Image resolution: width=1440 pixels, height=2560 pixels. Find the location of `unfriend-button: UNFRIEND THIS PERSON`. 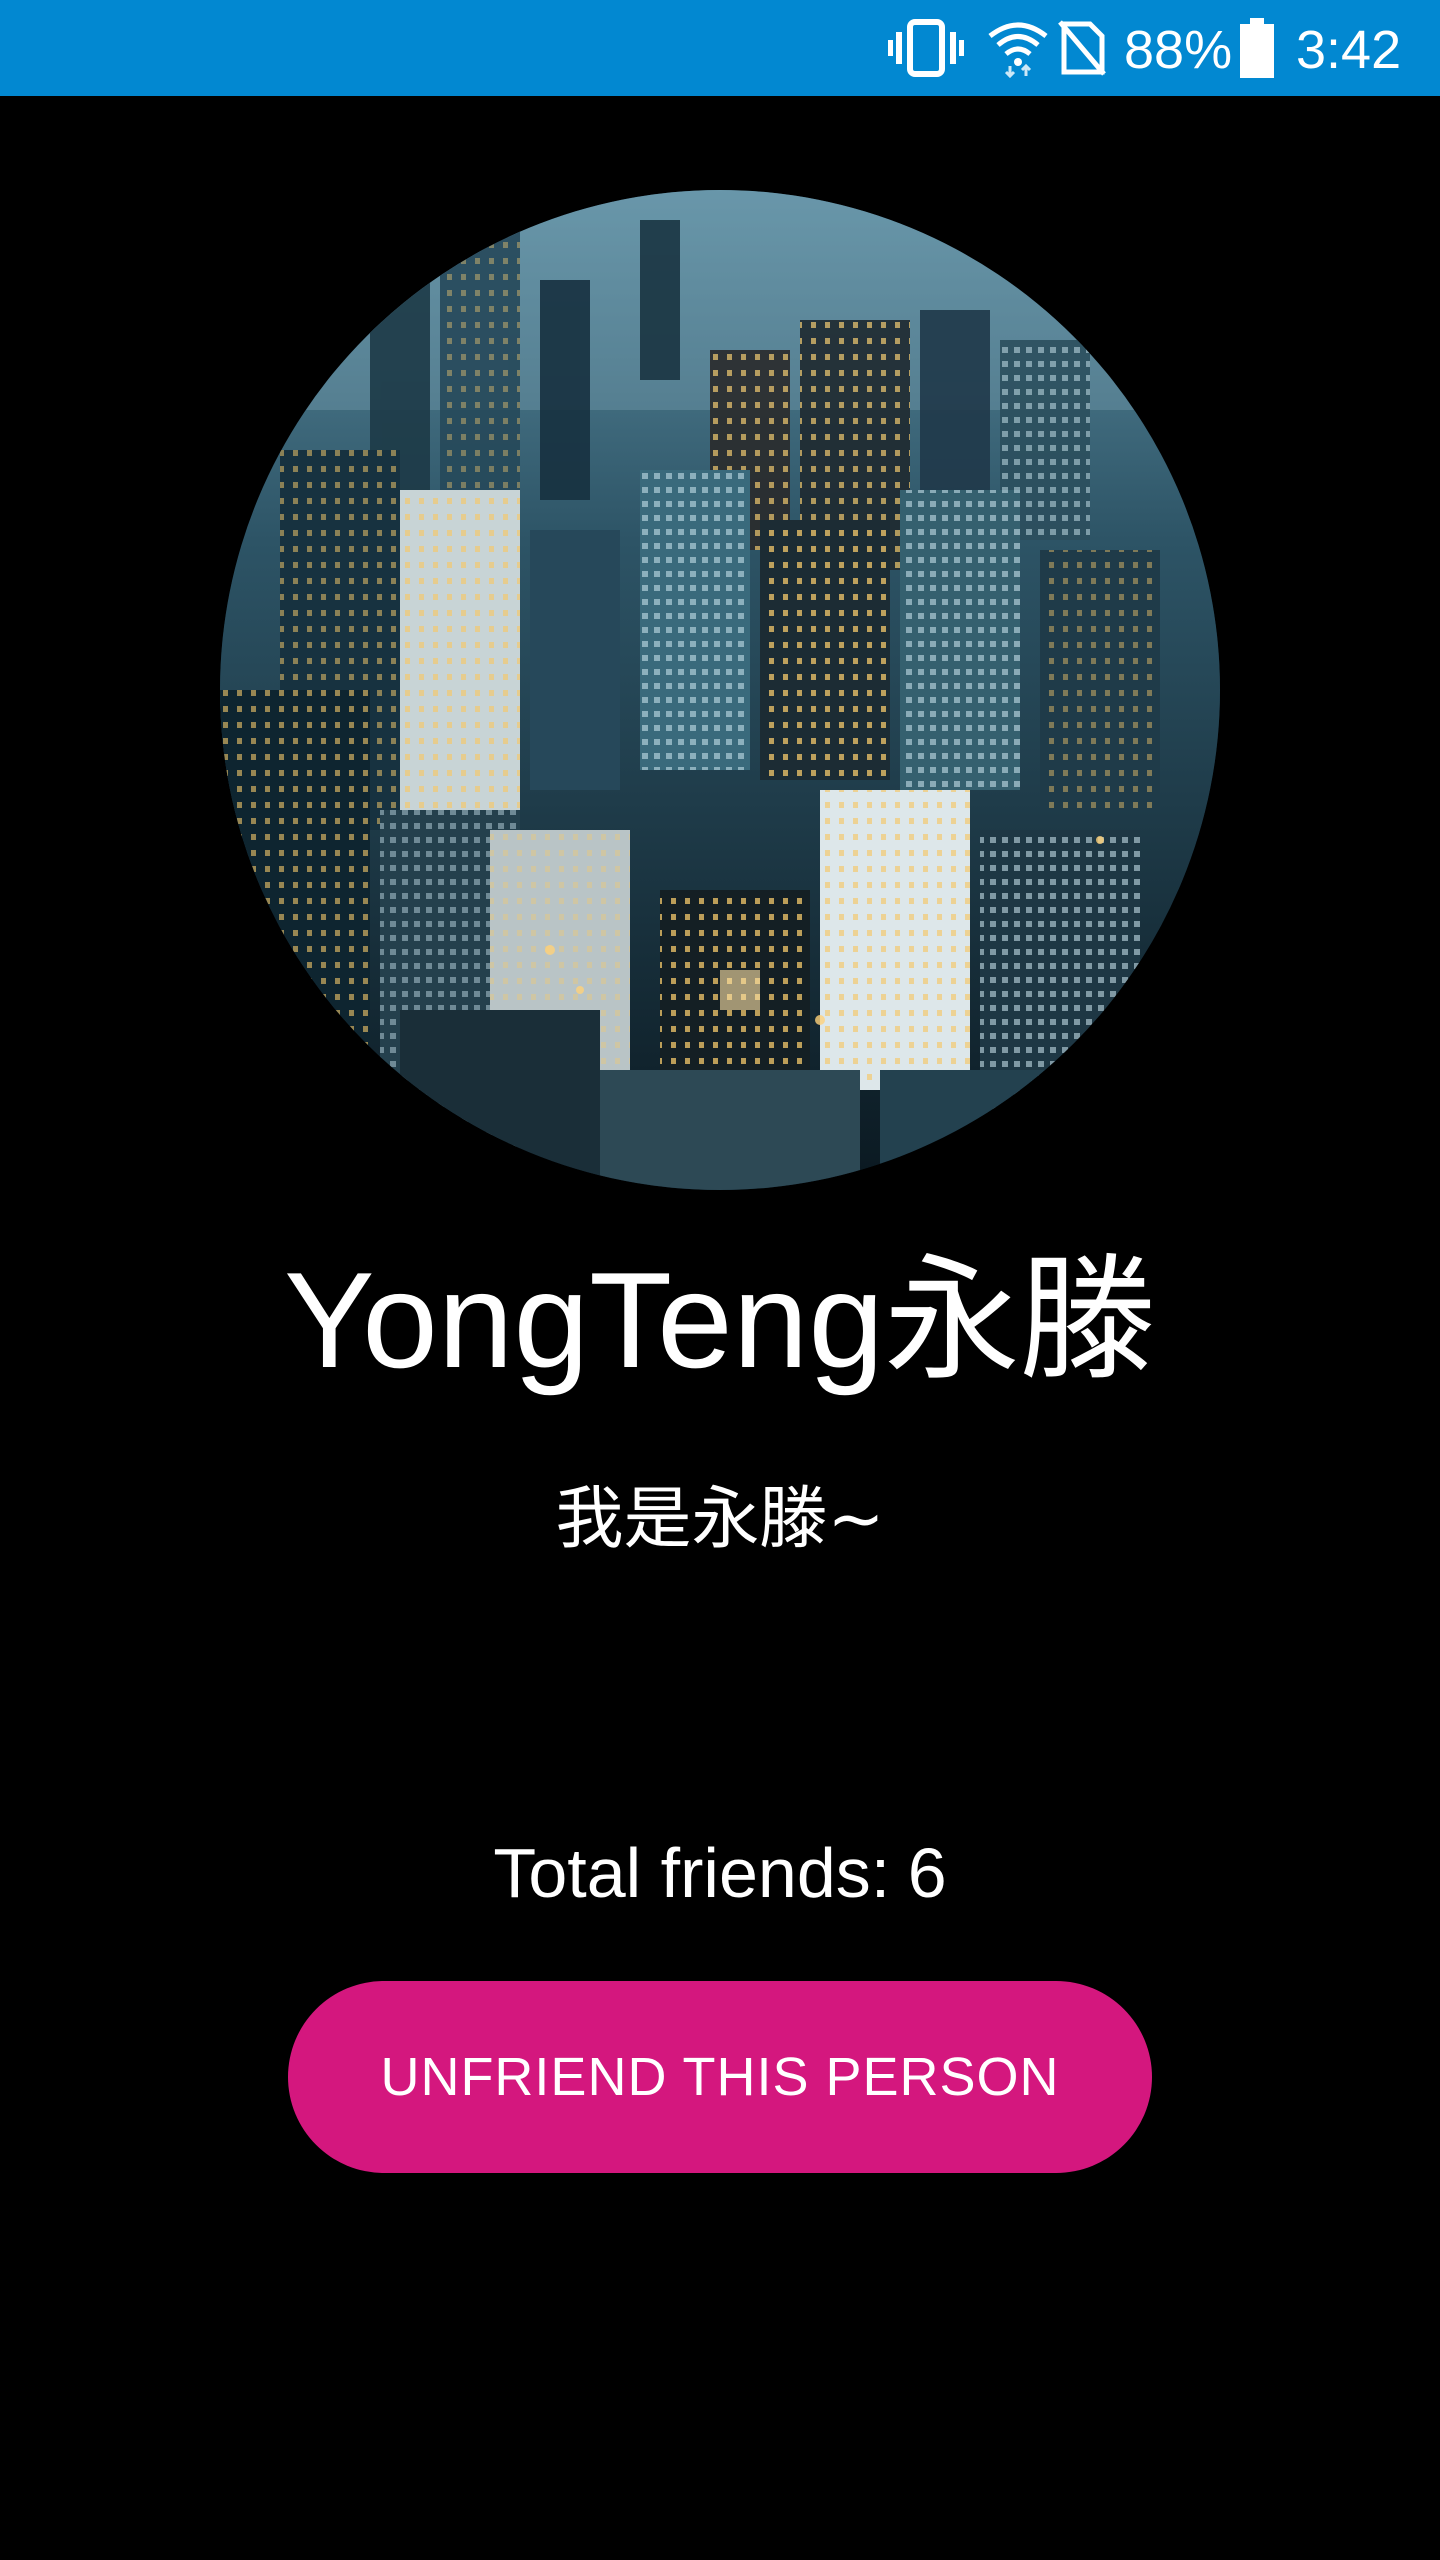

unfriend-button: UNFRIEND THIS PERSON is located at coordinates (720, 2077).